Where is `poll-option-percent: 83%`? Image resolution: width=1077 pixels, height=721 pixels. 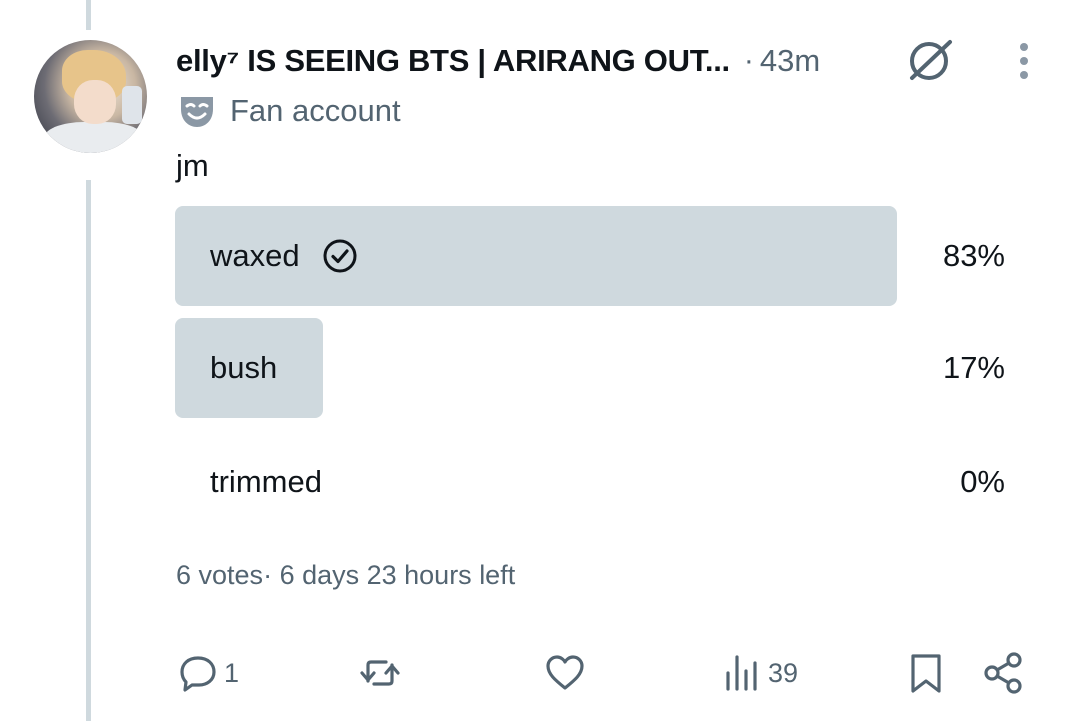
poll-option-percent: 83% is located at coordinates (973, 255).